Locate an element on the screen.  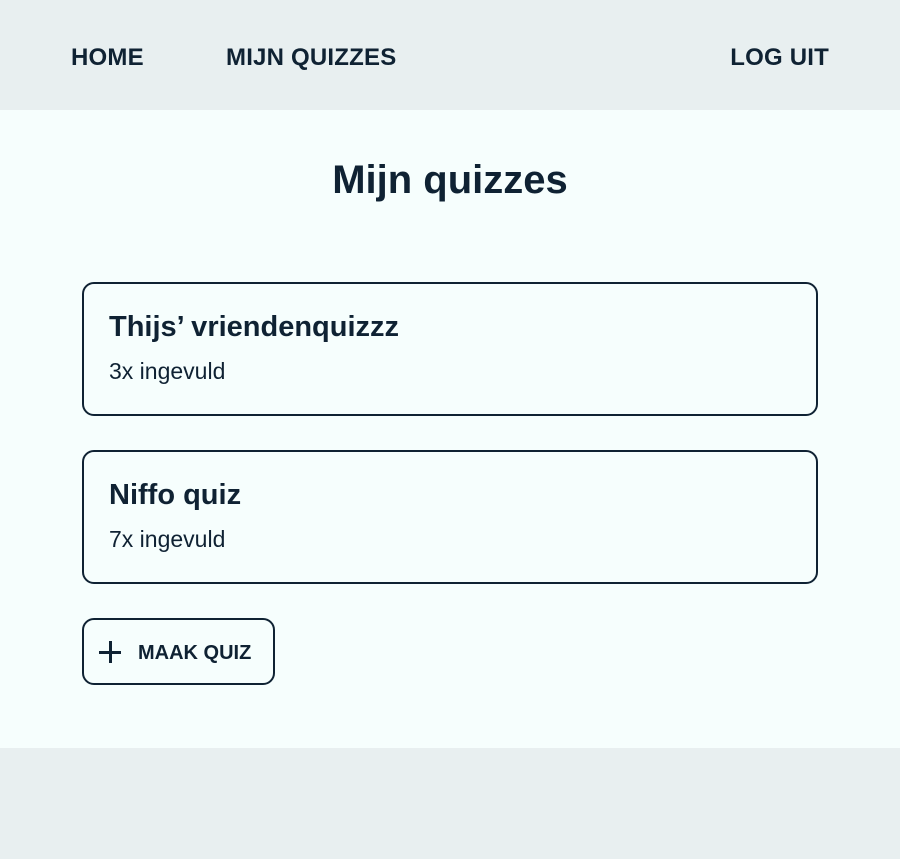
nav-my-quizzes-link: MIJN QUIZZES is located at coordinates (311, 58).